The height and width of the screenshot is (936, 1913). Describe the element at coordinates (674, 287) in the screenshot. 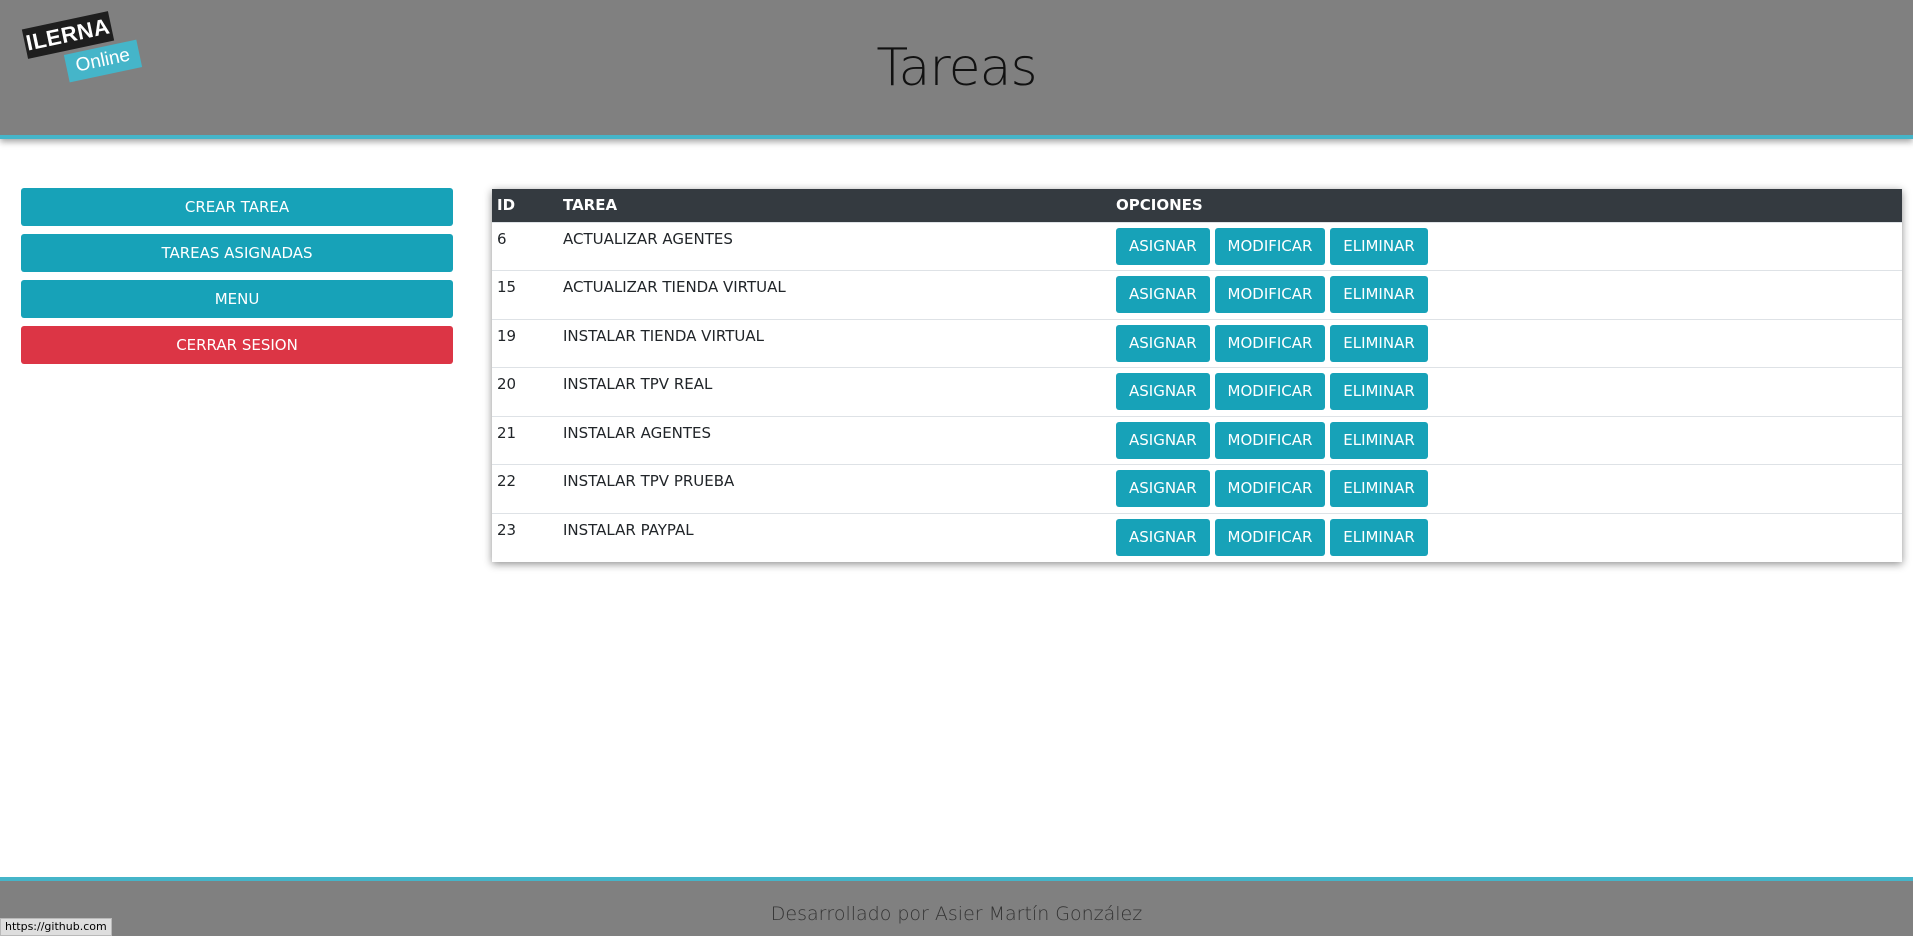

I see `task-name: ACTUALIZAR TIENDA VIRTUAL` at that location.